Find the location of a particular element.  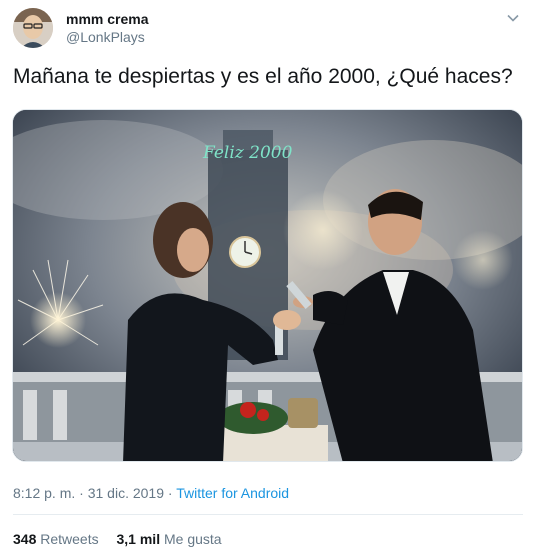

tweet-date: 31 dic. 2019 is located at coordinates (126, 493).